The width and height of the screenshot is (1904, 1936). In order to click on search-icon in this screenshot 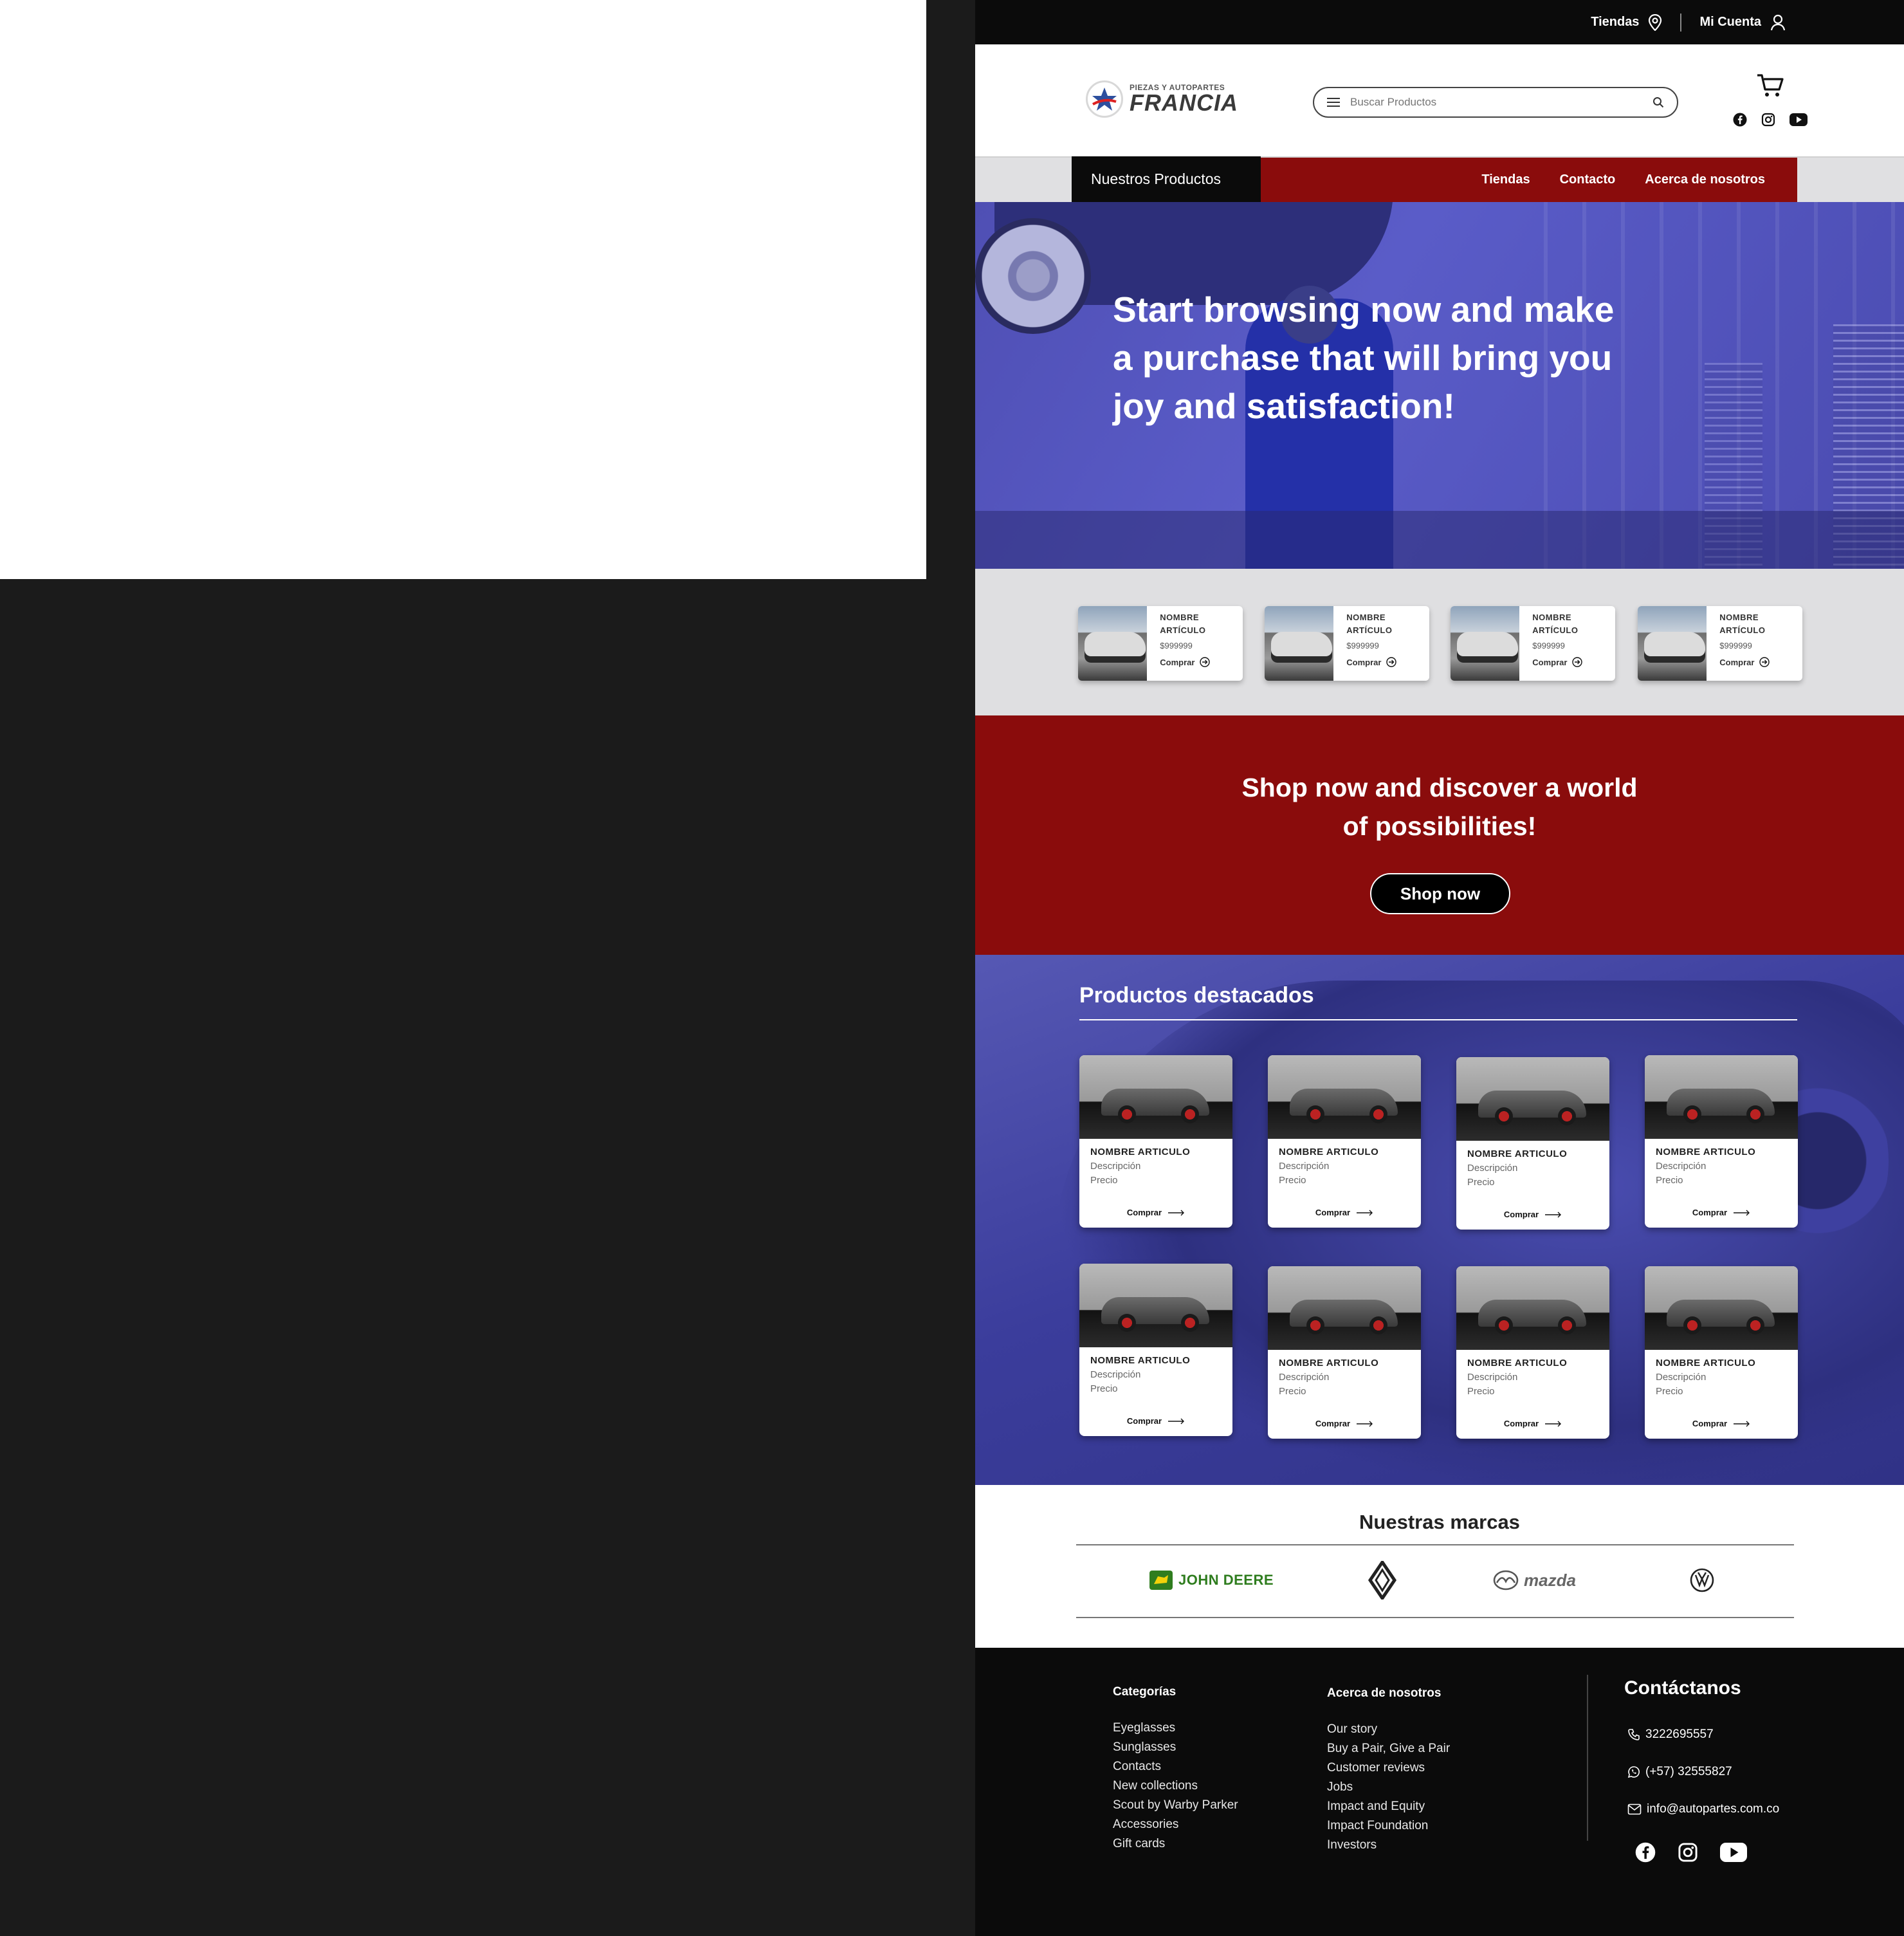, I will do `click(1658, 102)`.